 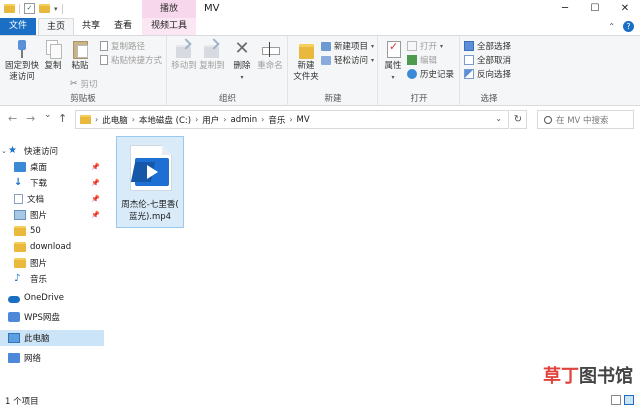 What do you see at coordinates (53, 49) in the screenshot?
I see `copy-icon` at bounding box center [53, 49].